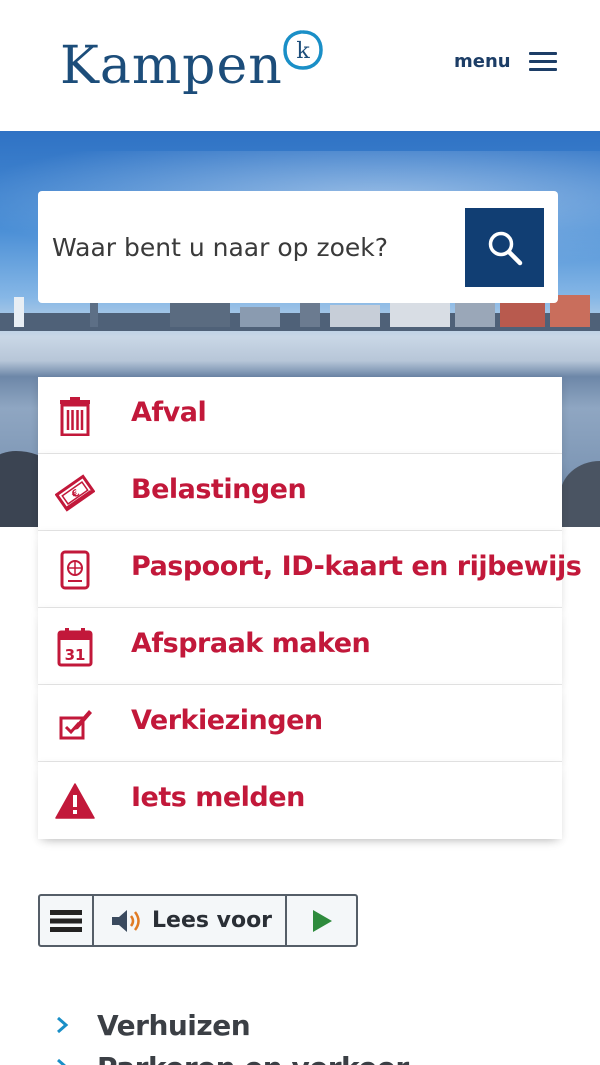 The width and height of the screenshot is (600, 1065). Describe the element at coordinates (174, 1025) in the screenshot. I see `link-label: Verhuizen` at that location.